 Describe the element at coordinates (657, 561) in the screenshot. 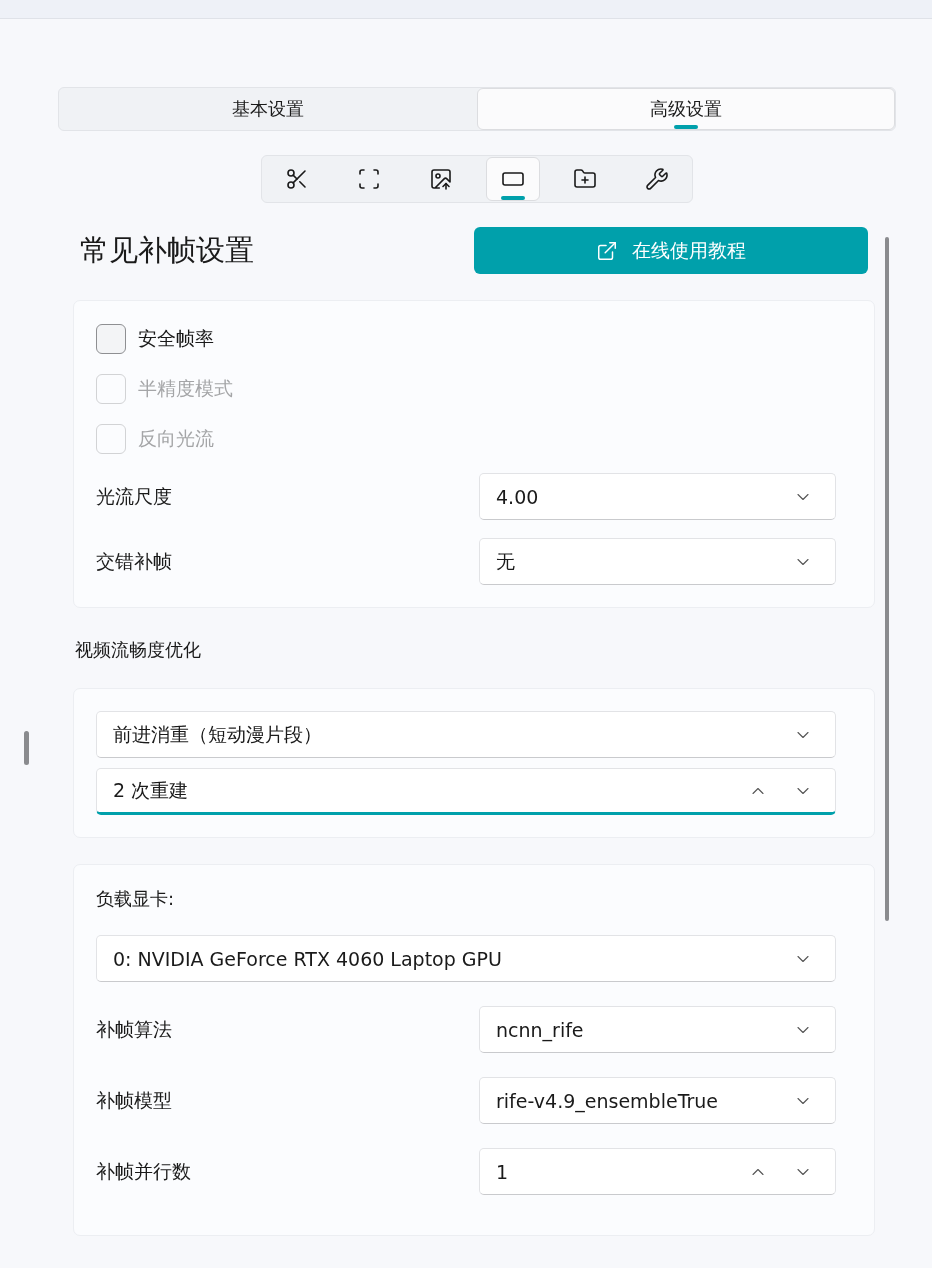

I see `dropdown: 无` at that location.